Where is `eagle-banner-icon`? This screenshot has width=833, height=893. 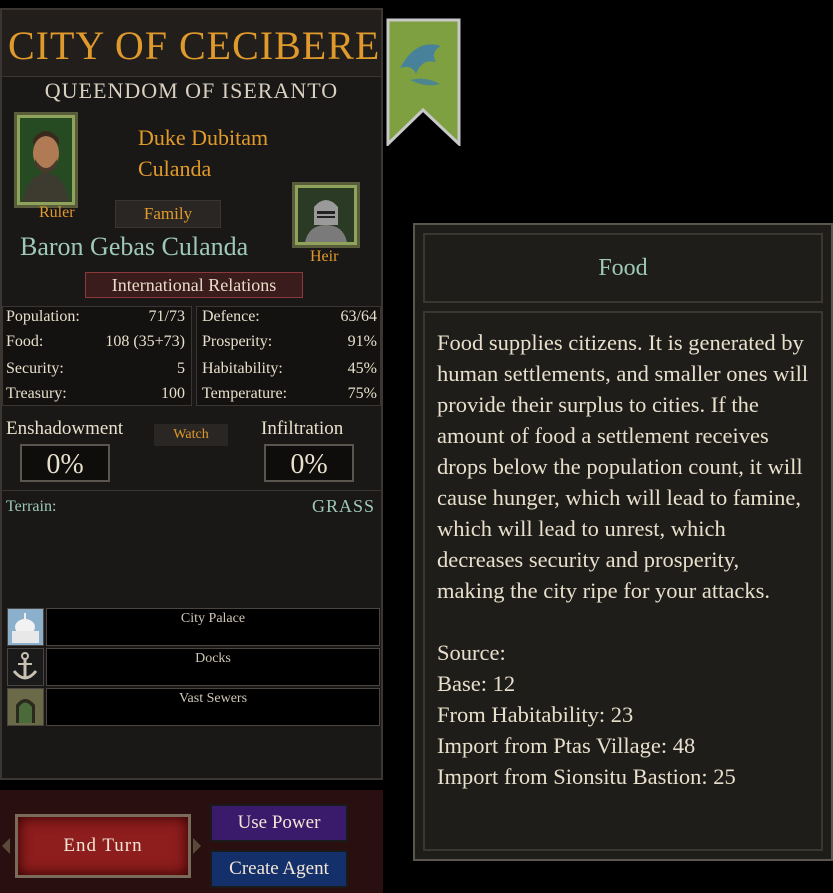 eagle-banner-icon is located at coordinates (423, 83).